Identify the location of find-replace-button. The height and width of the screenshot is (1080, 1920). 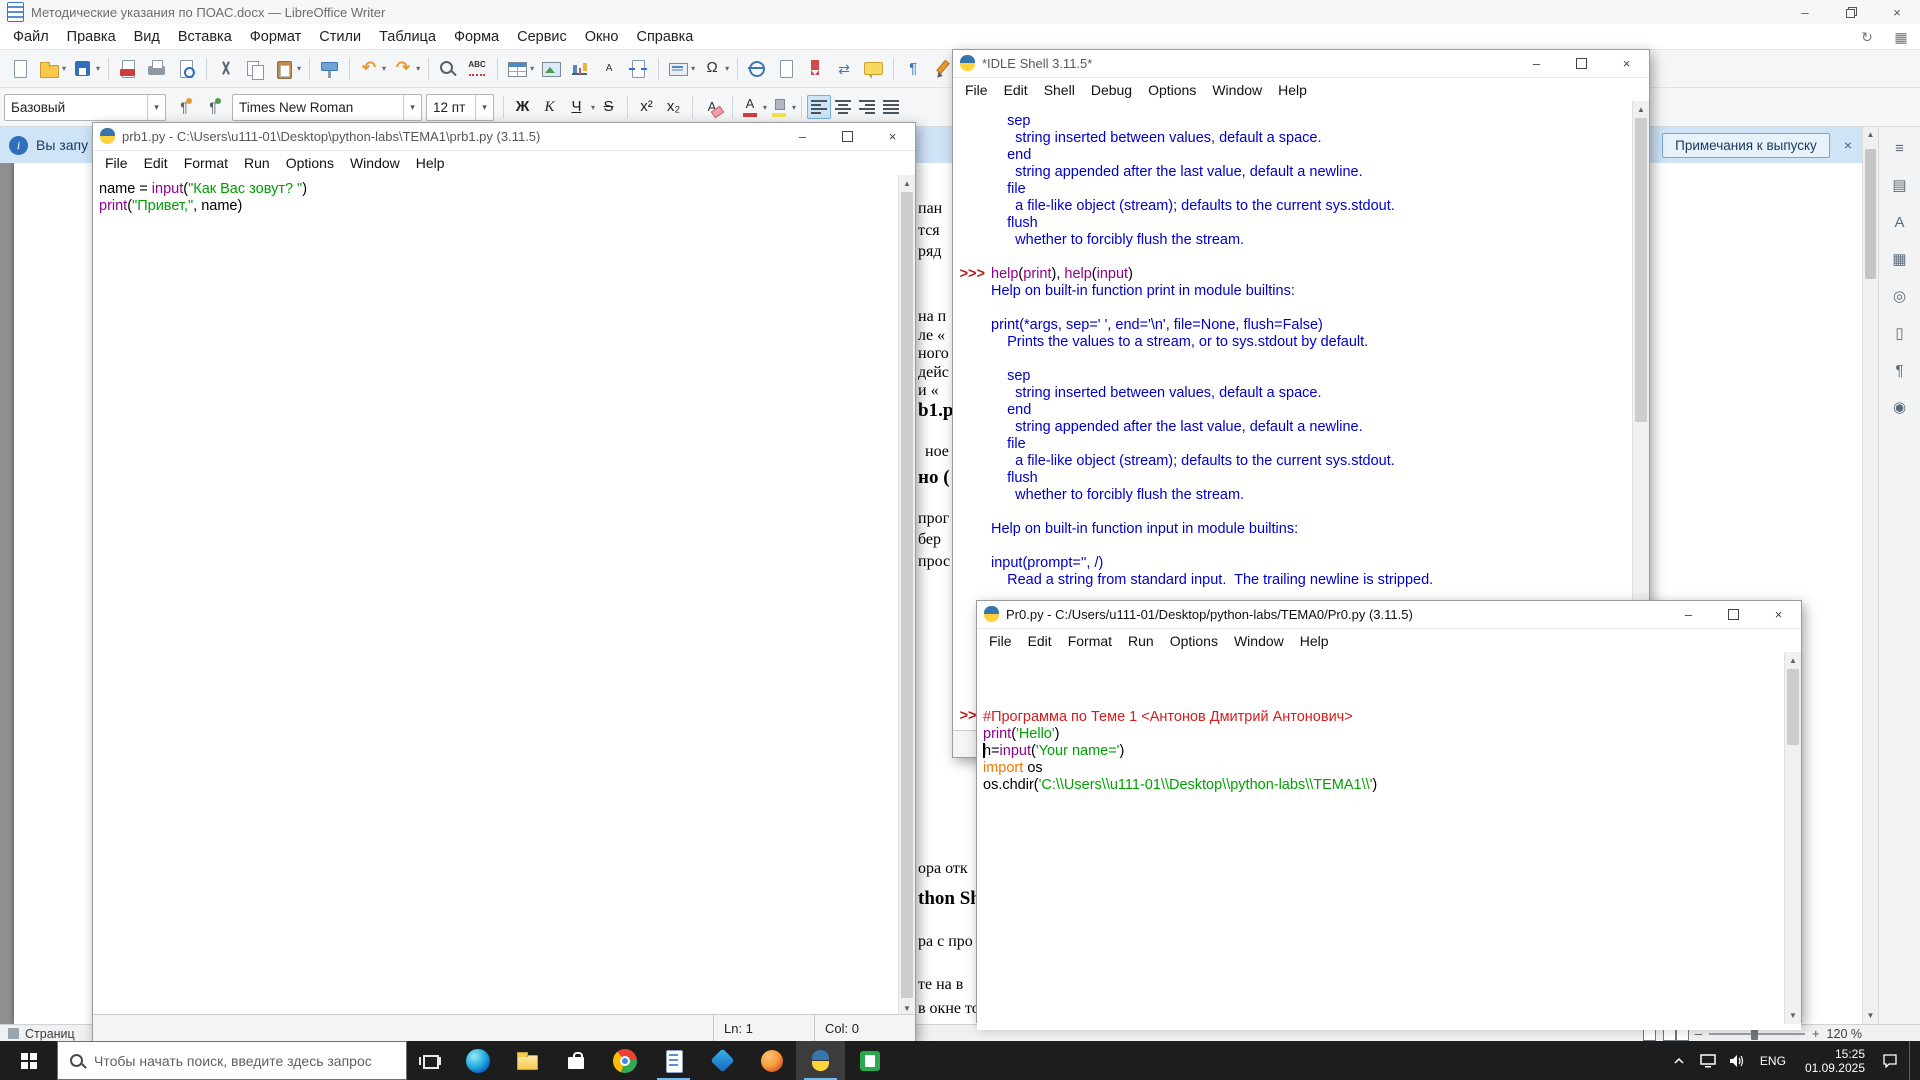
(448, 69).